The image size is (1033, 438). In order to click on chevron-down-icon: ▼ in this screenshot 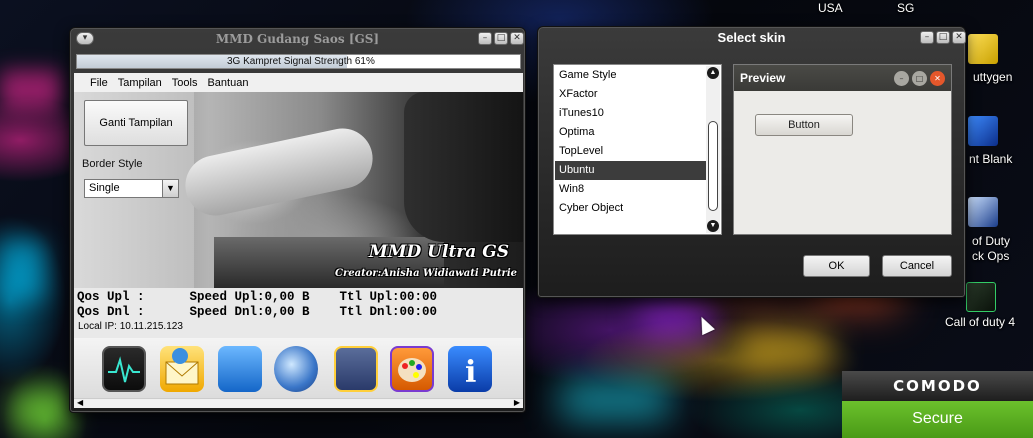, I will do `click(170, 188)`.